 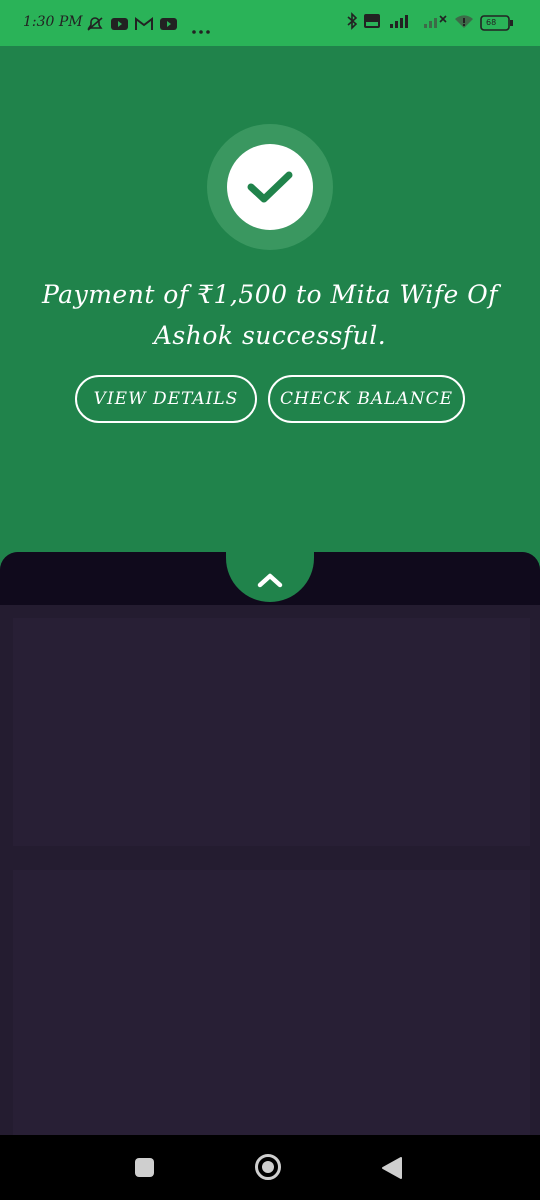 What do you see at coordinates (95, 26) in the screenshot?
I see `alarm-off-icon` at bounding box center [95, 26].